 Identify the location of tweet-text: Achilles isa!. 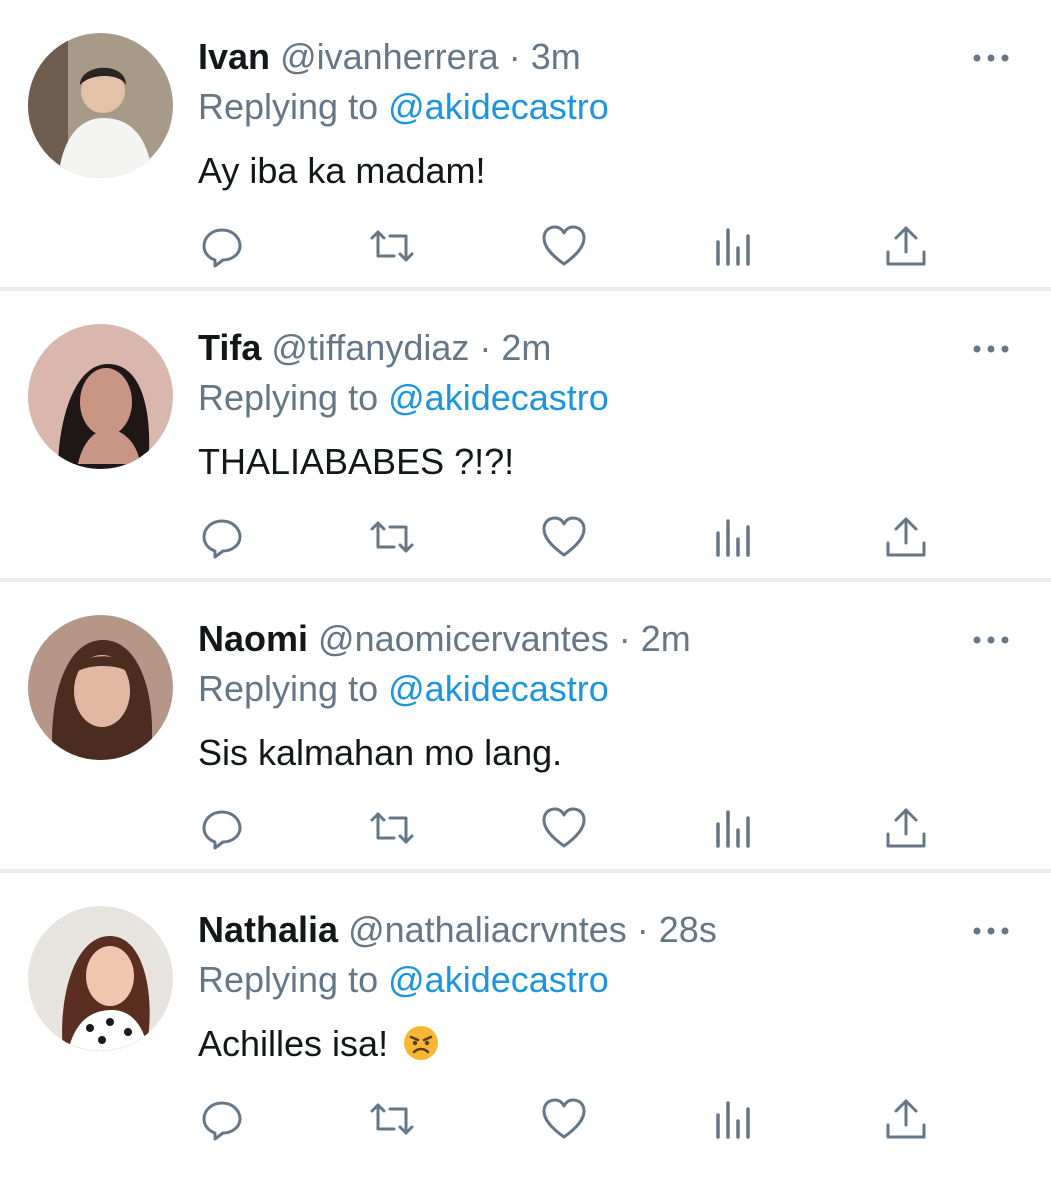
(293, 1043).